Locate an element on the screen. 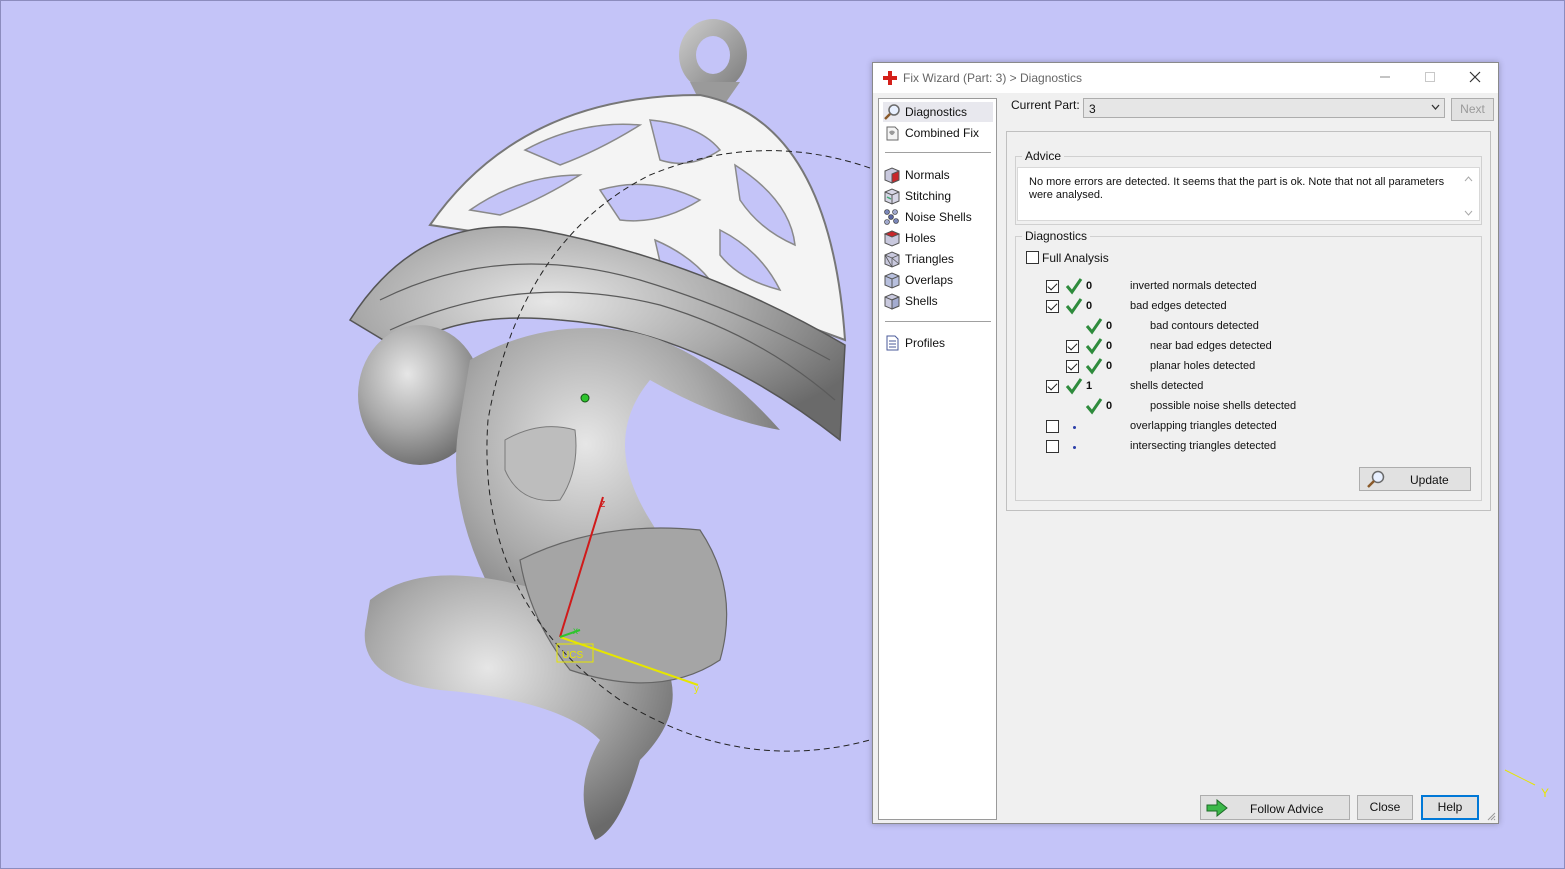 The image size is (1565, 869). near-bad-edges-checkbox is located at coordinates (1072, 346).